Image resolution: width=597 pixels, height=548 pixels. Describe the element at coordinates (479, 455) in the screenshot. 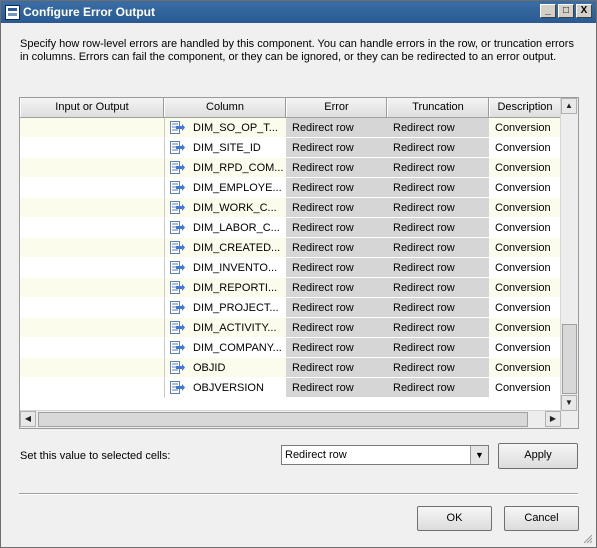

I see `chevron-down-icon: ▼` at that location.